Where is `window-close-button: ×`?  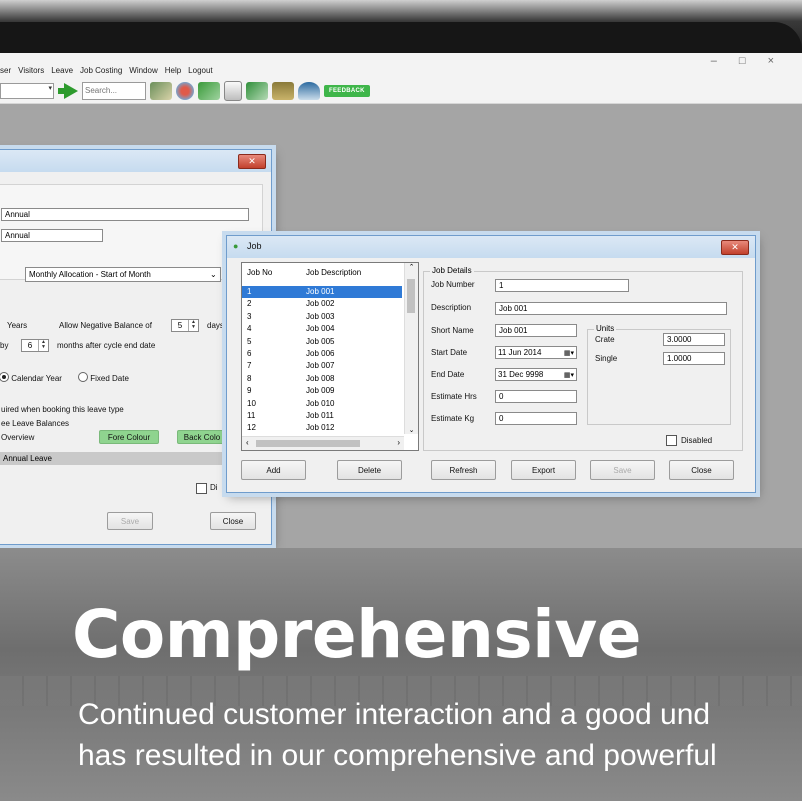 window-close-button: × is located at coordinates (771, 61).